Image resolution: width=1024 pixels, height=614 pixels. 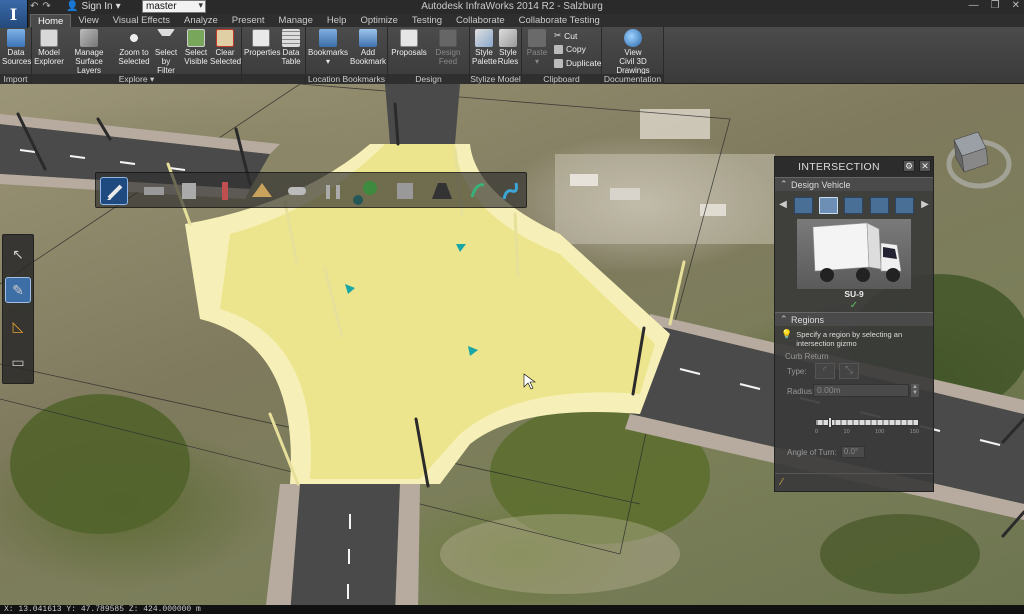 What do you see at coordinates (18, 362) in the screenshot?
I see `panel-tool-button: ▭` at bounding box center [18, 362].